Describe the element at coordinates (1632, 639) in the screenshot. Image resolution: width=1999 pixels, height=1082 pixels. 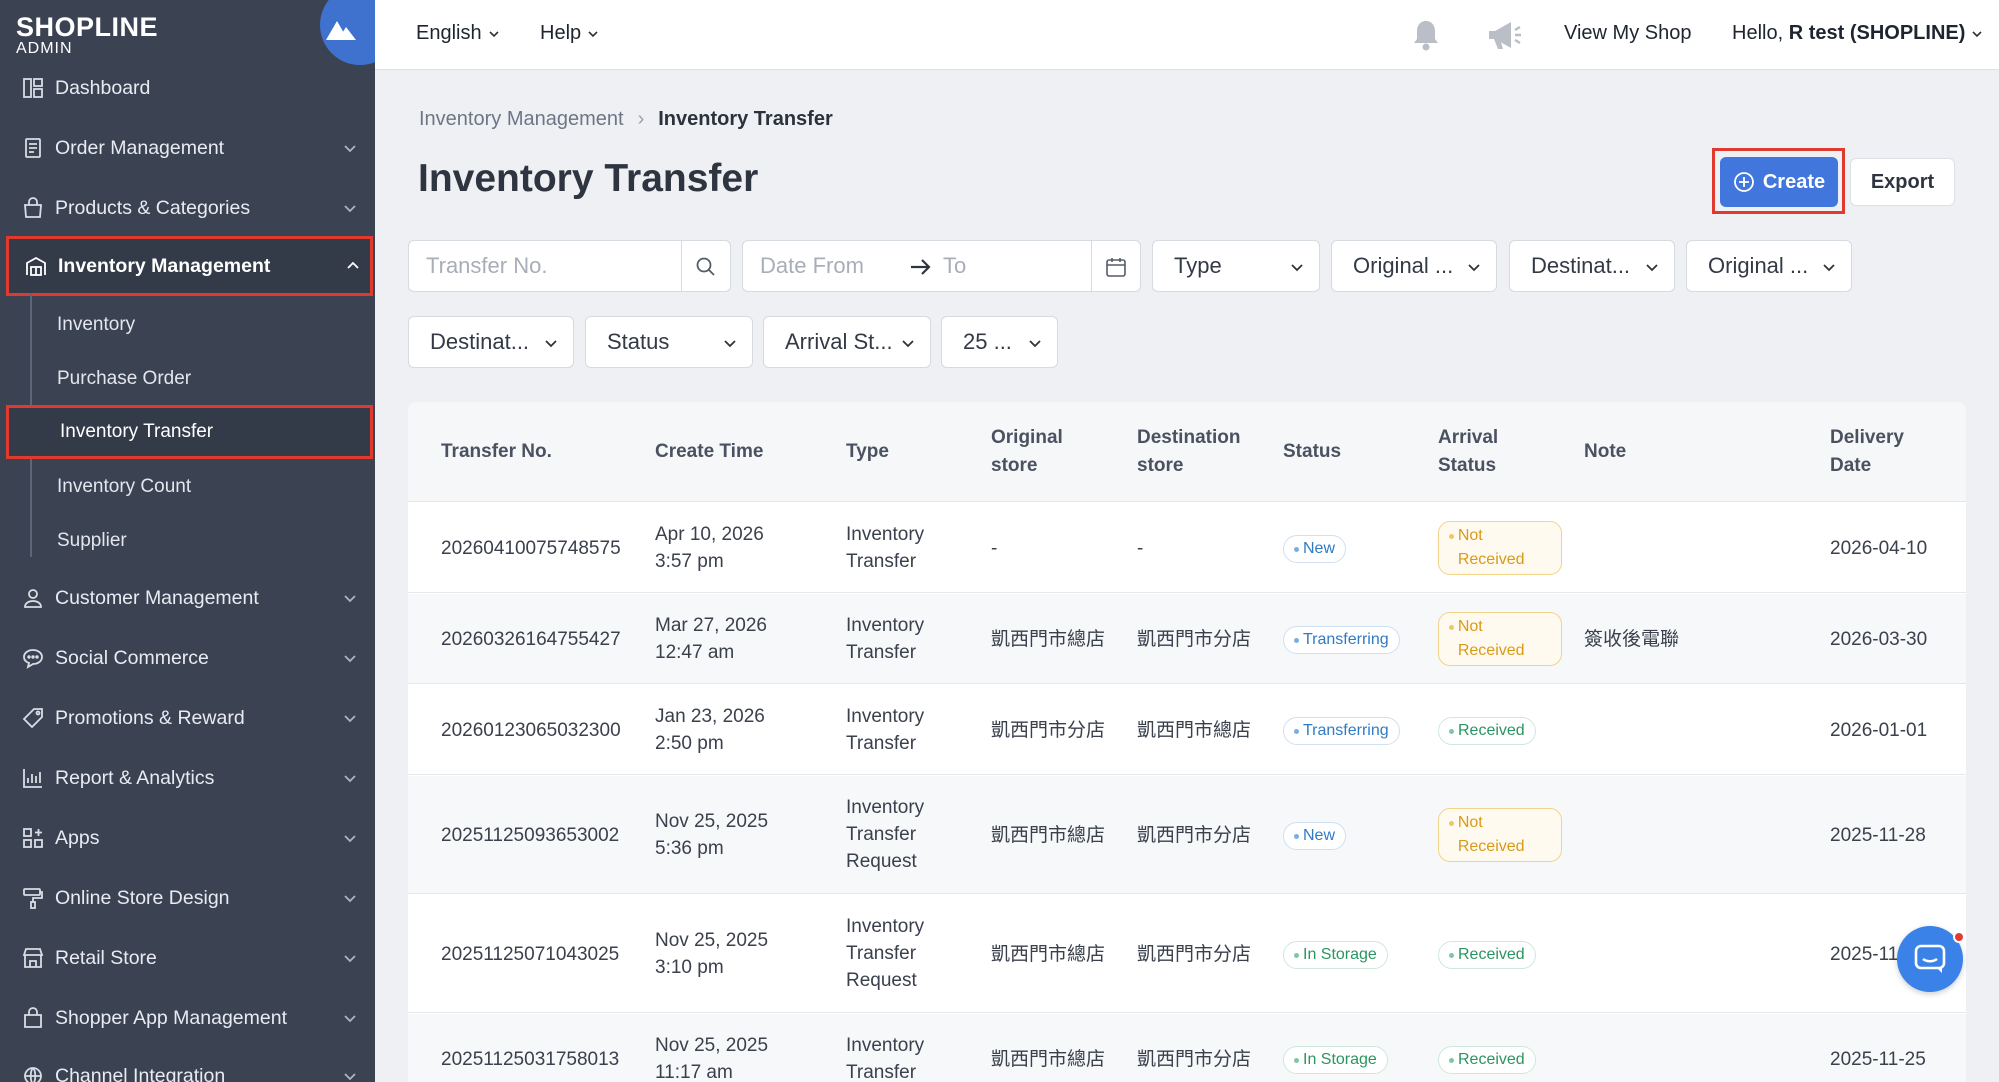
I see `cell-note: 簽收後電聯` at that location.